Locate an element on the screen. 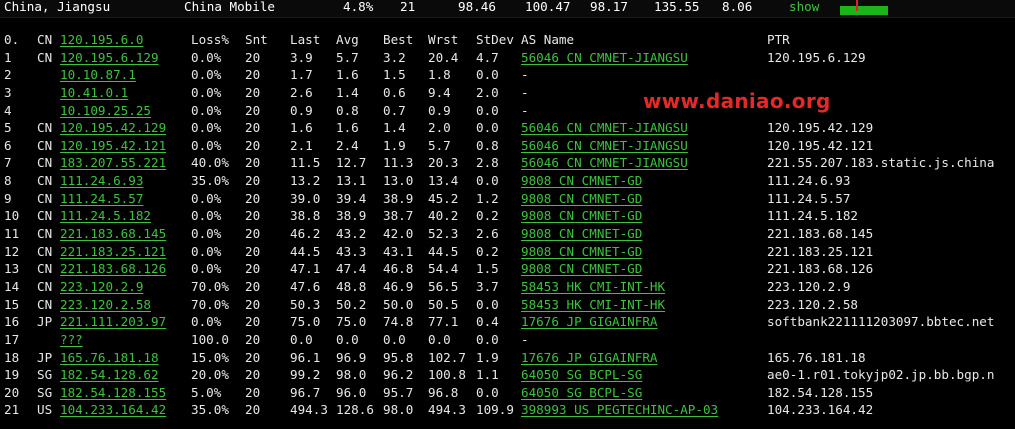  header-best: Best is located at coordinates (398, 39).